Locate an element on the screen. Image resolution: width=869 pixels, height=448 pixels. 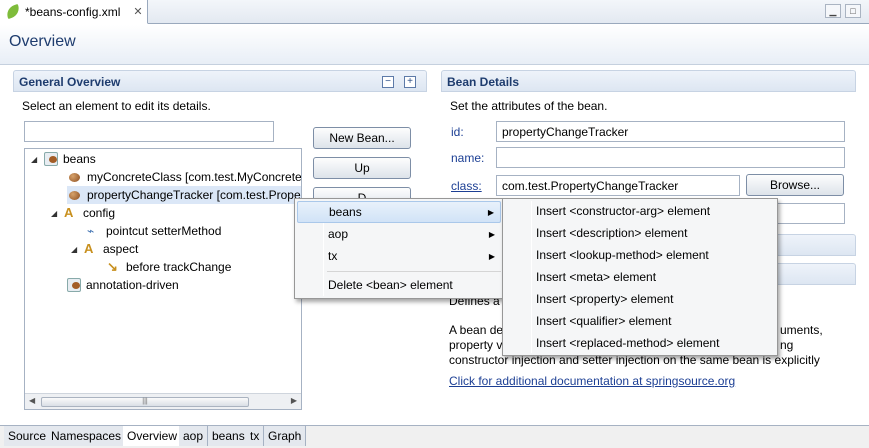
tab-source: Source is located at coordinates (28, 436).